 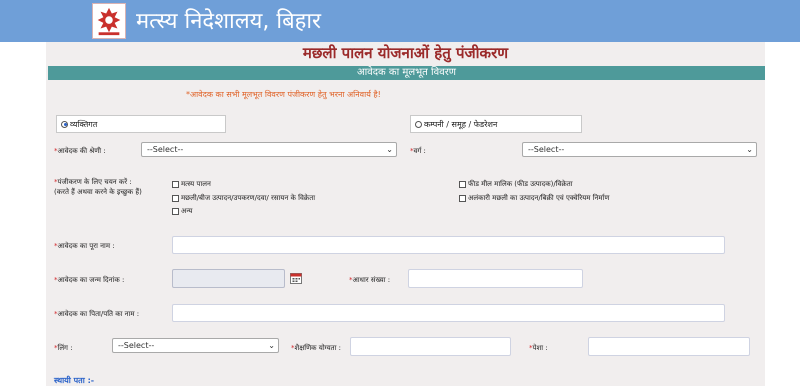 I want to click on father-name-label: *आवेदक का पिता/पति का नाम :, so click(x=97, y=314).